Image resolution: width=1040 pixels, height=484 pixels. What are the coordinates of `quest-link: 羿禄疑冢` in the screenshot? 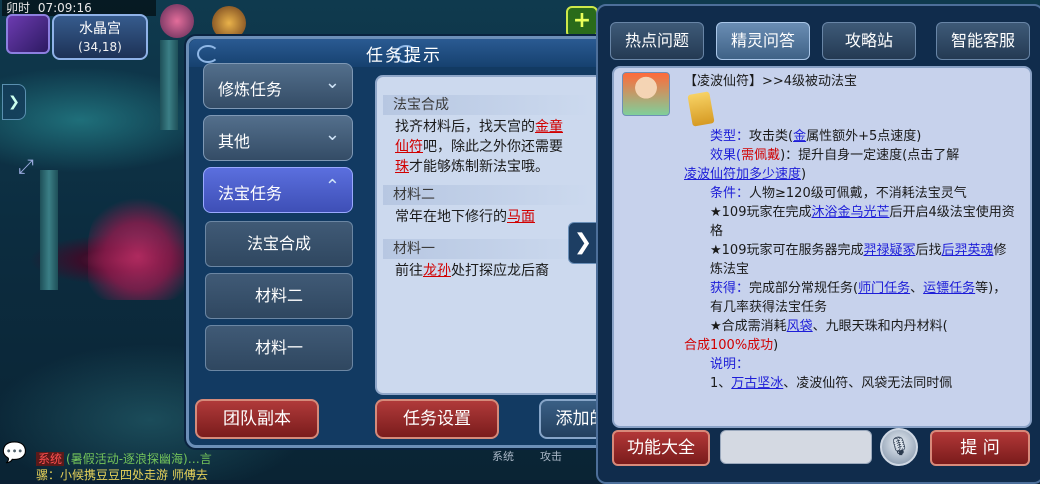 It's located at (889, 250).